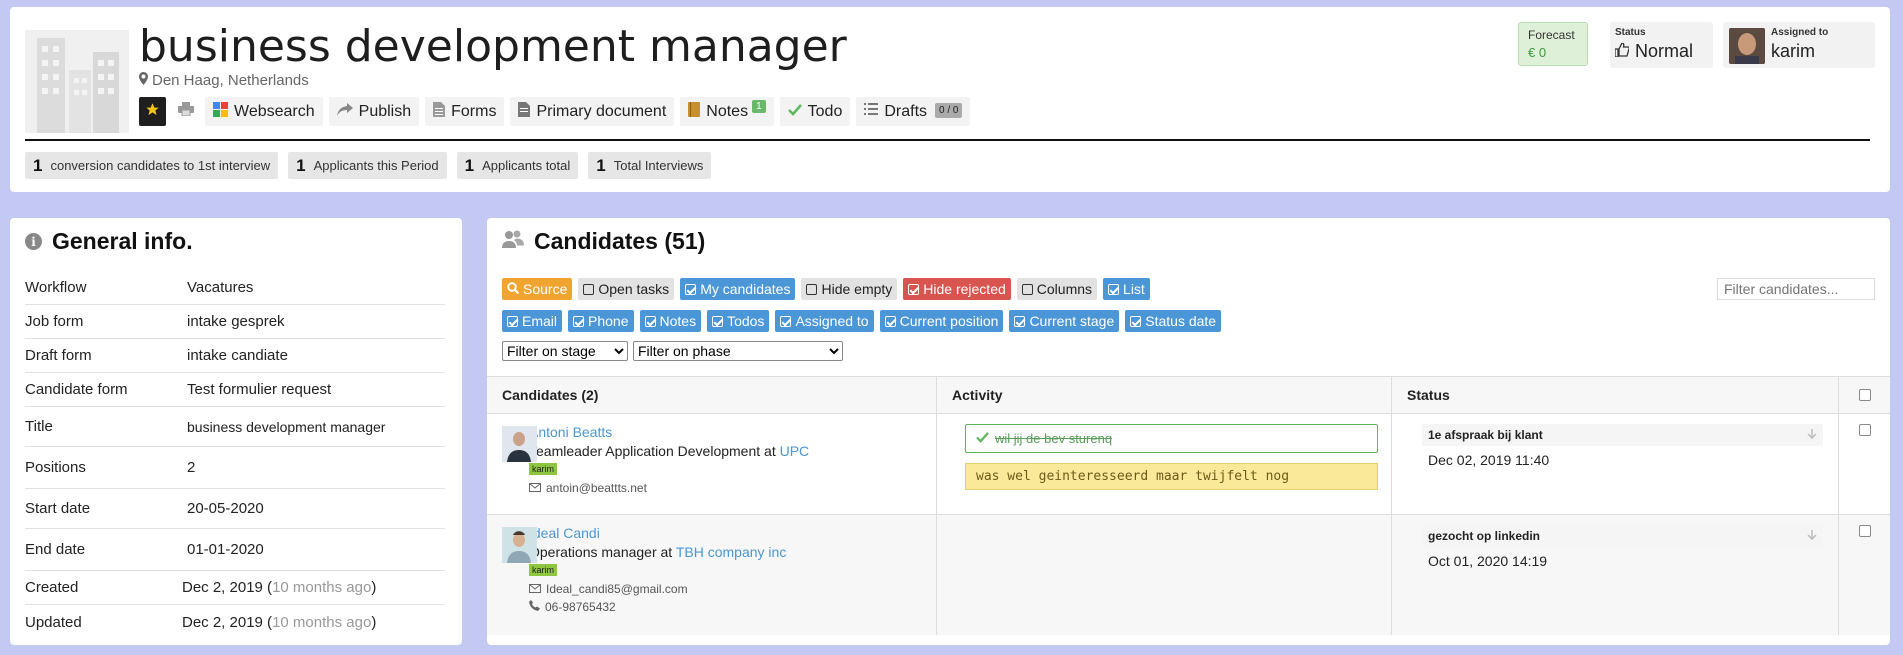  What do you see at coordinates (513, 242) in the screenshot?
I see `users-icon` at bounding box center [513, 242].